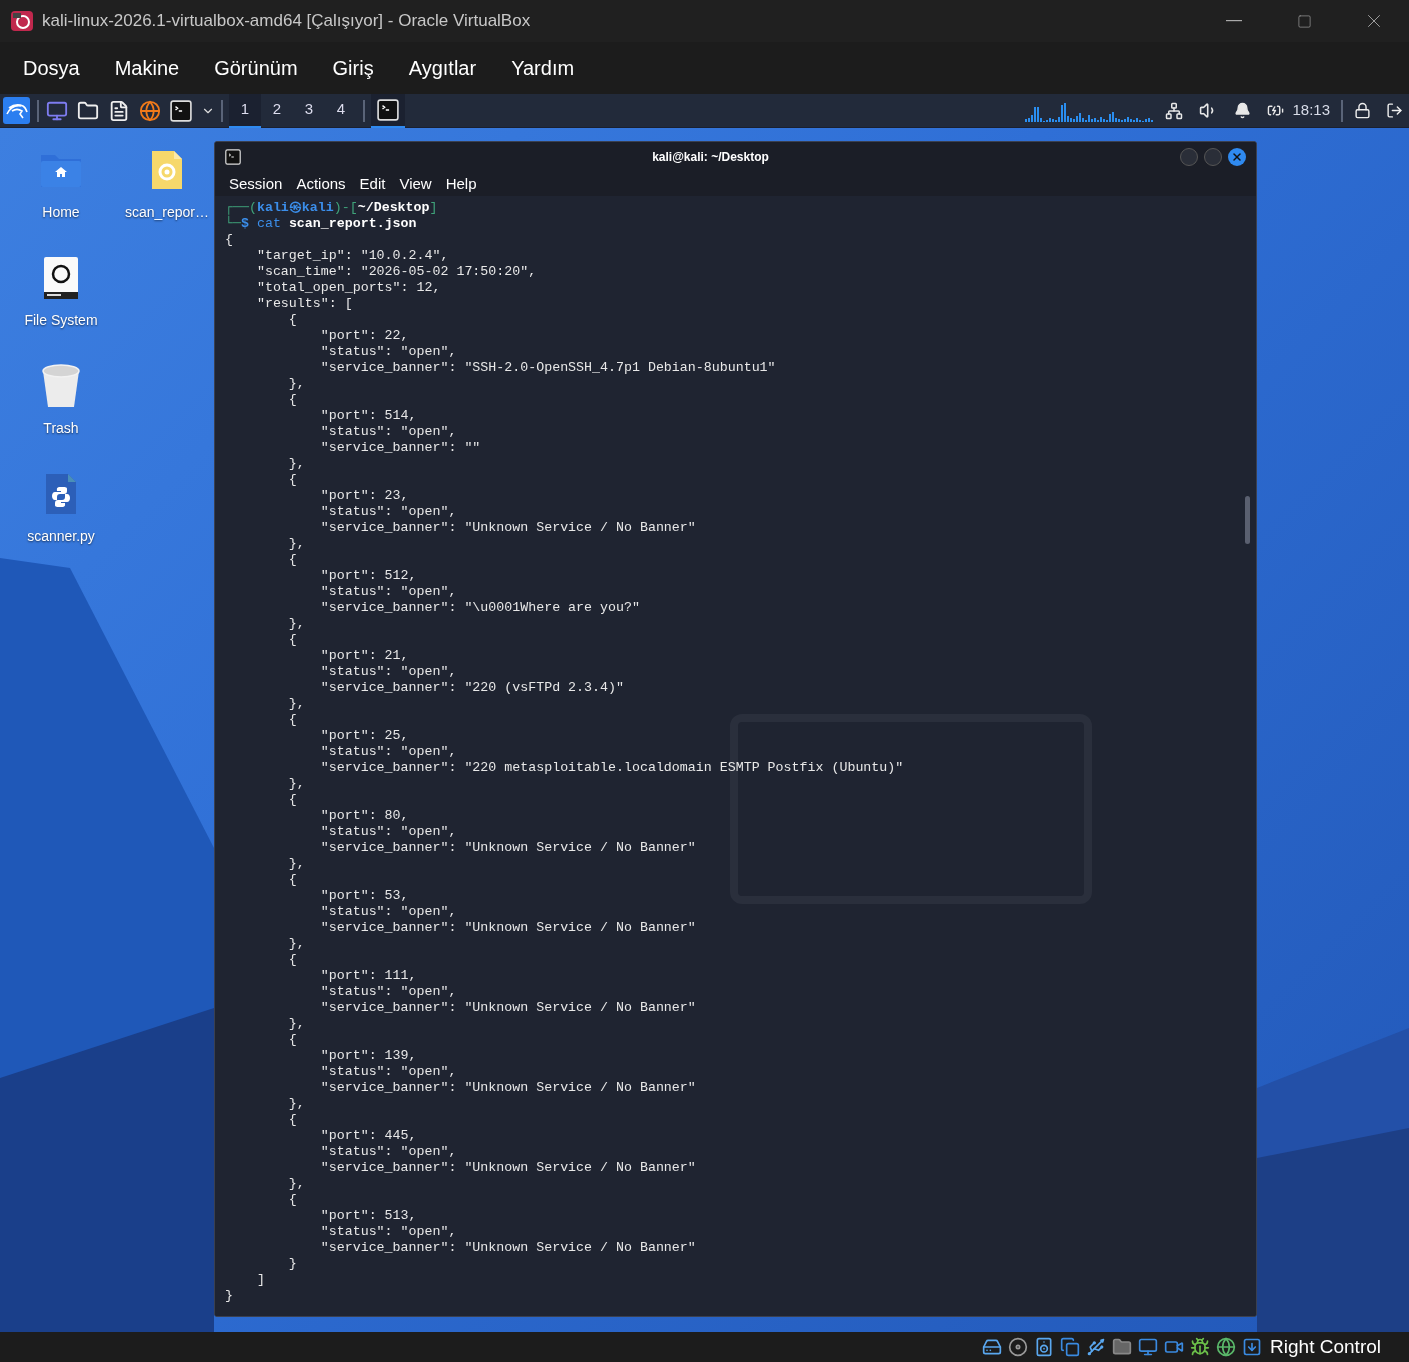 This screenshot has height=1362, width=1409. What do you see at coordinates (150, 110) in the screenshot?
I see `web-browser-icon` at bounding box center [150, 110].